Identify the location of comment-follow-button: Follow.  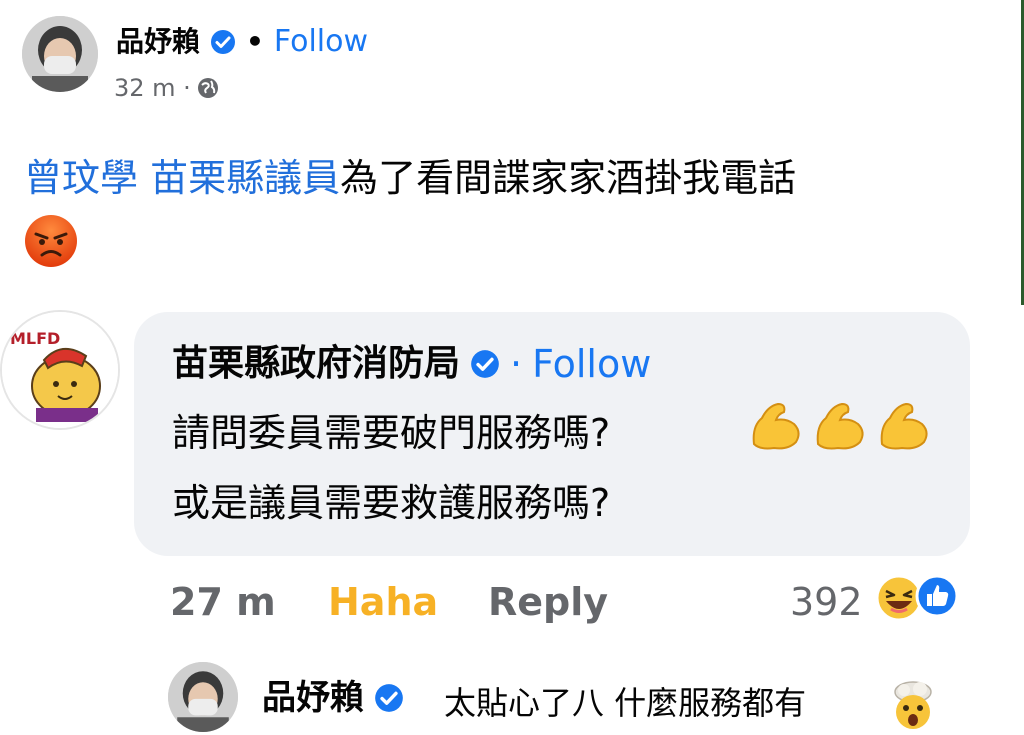
(591, 364).